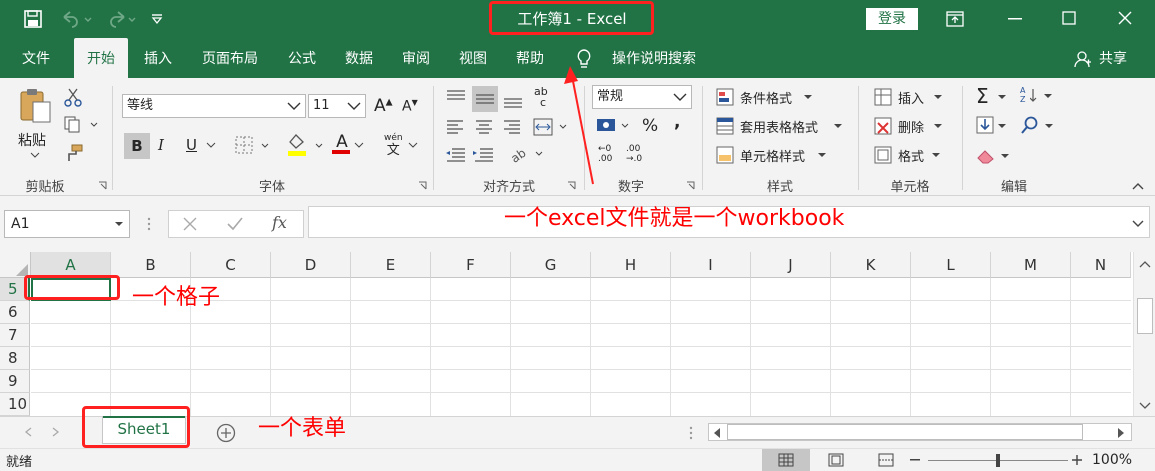  What do you see at coordinates (410, 106) in the screenshot?
I see `shrink-font-button: A▼` at bounding box center [410, 106].